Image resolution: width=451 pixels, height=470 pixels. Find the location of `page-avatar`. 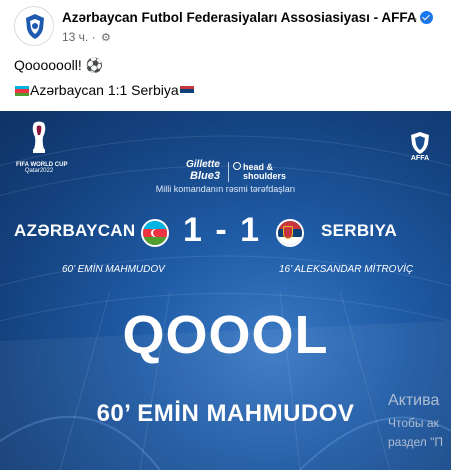

page-avatar is located at coordinates (34, 26).